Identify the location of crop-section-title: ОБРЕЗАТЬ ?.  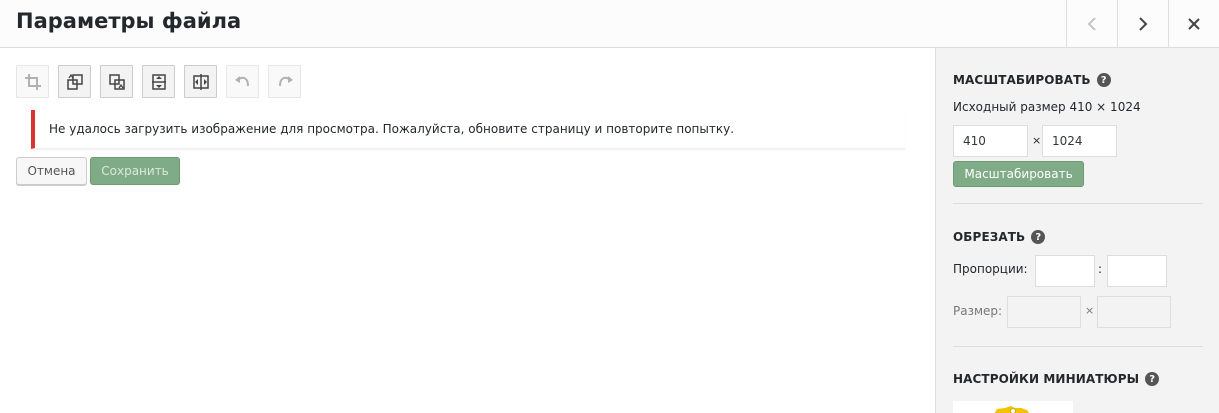
(999, 237).